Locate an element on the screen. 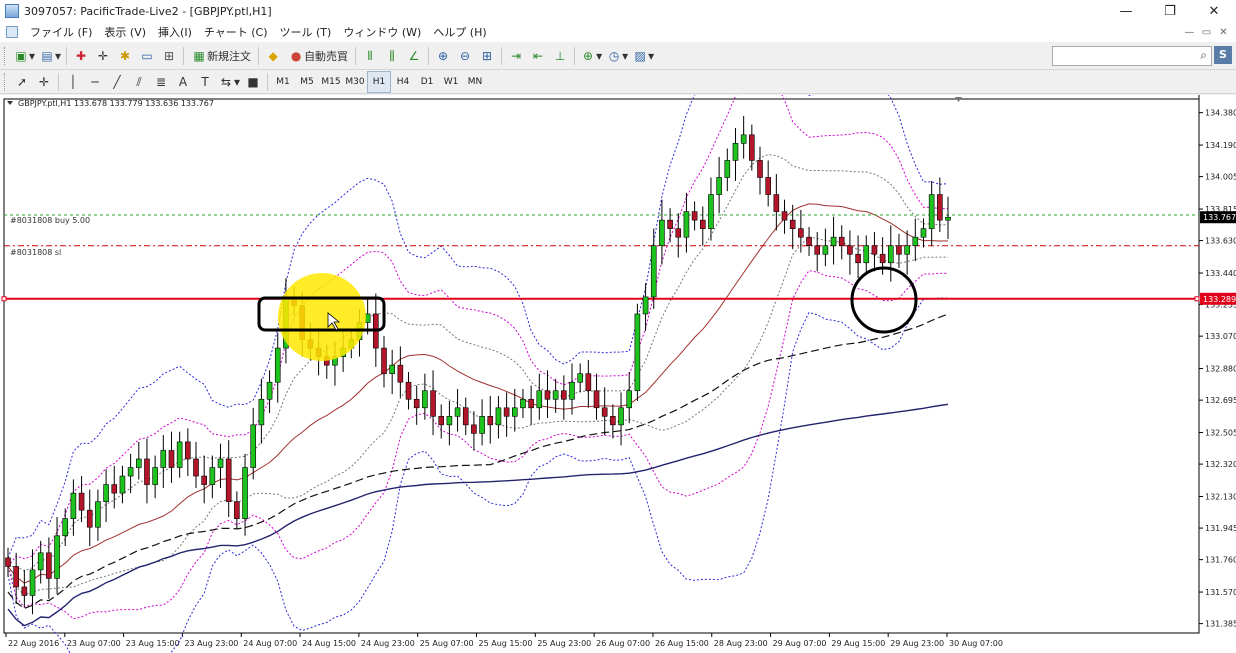  line-chart-button: ∠ is located at coordinates (414, 56).